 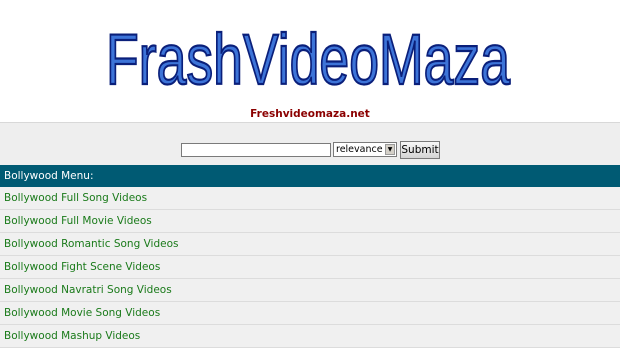 What do you see at coordinates (78, 221) in the screenshot?
I see `menu-link-full-movie-videos: Bollywood Full Movie Videos` at bounding box center [78, 221].